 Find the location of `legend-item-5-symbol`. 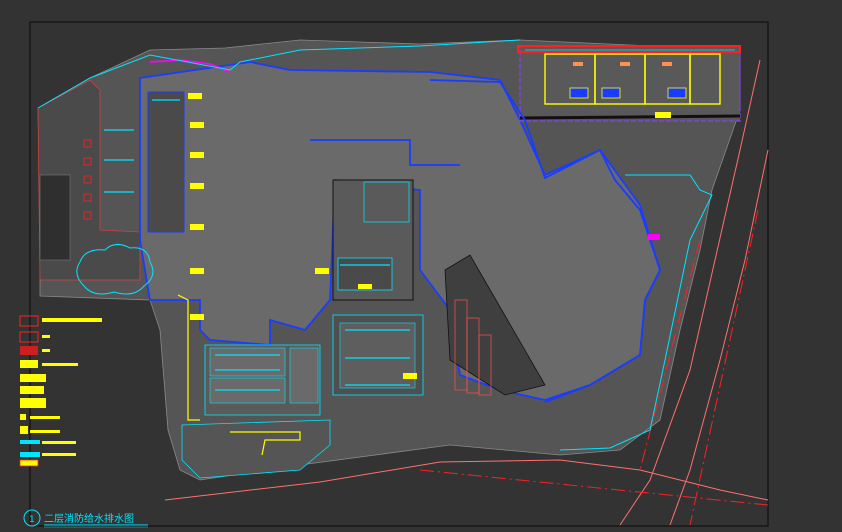

legend-item-5-symbol is located at coordinates (33, 378).